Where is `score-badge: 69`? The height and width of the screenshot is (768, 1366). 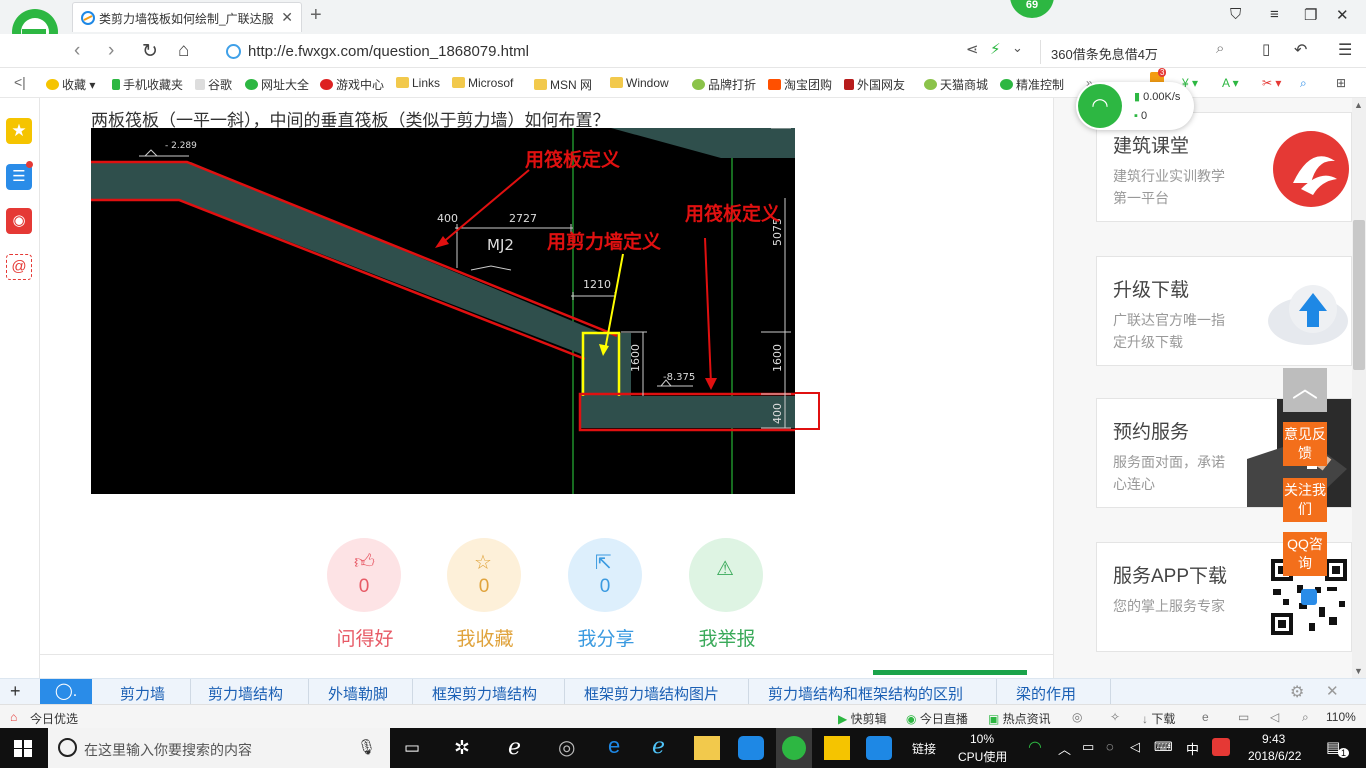 score-badge: 69 is located at coordinates (1032, 9).